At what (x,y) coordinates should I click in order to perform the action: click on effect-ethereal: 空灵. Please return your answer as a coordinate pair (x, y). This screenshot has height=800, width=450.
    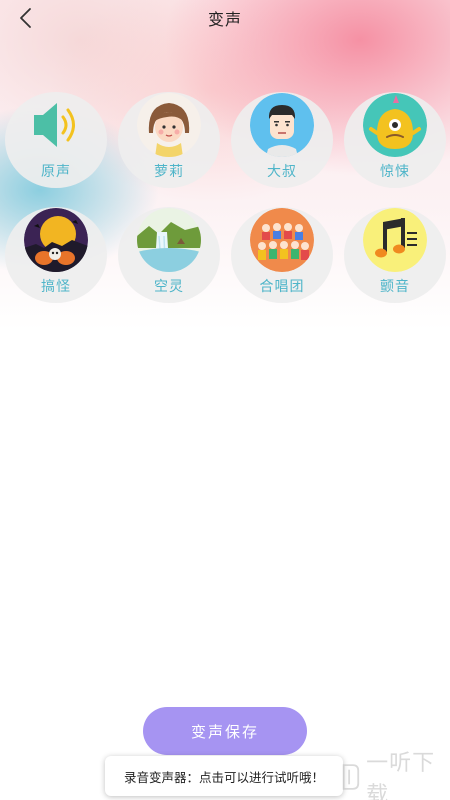
    Looking at the image, I should click on (169, 255).